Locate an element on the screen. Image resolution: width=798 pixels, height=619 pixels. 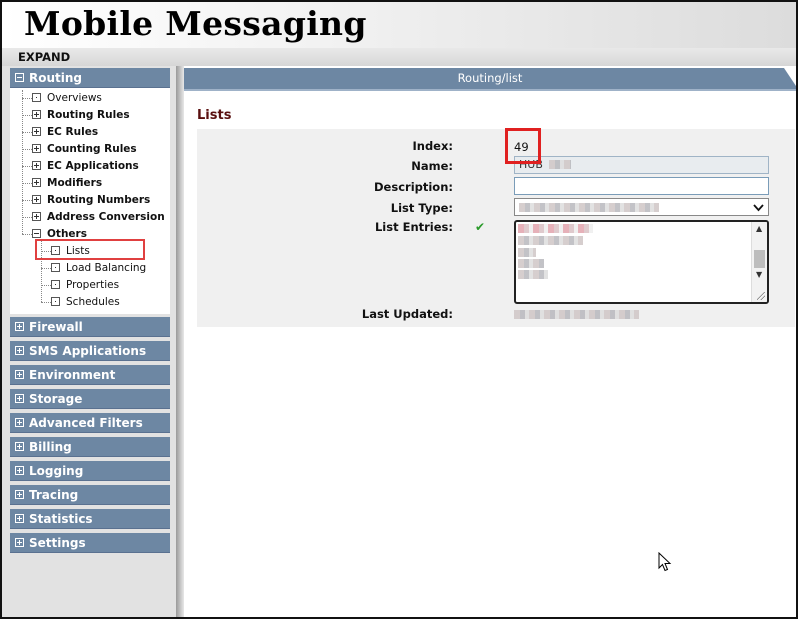
check-icon: ✔ is located at coordinates (480, 227).